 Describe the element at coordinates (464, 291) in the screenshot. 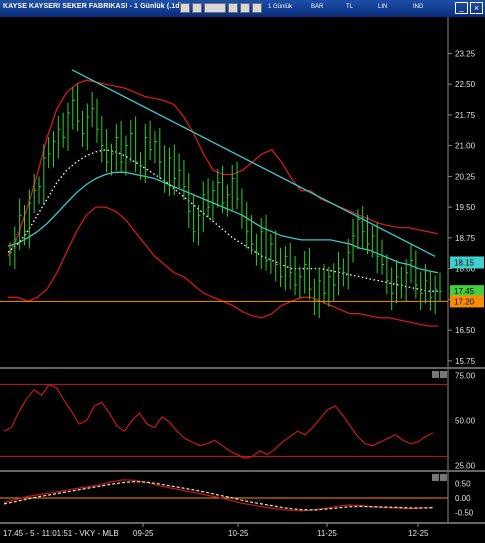

I see `price-label-text: 17.45` at that location.